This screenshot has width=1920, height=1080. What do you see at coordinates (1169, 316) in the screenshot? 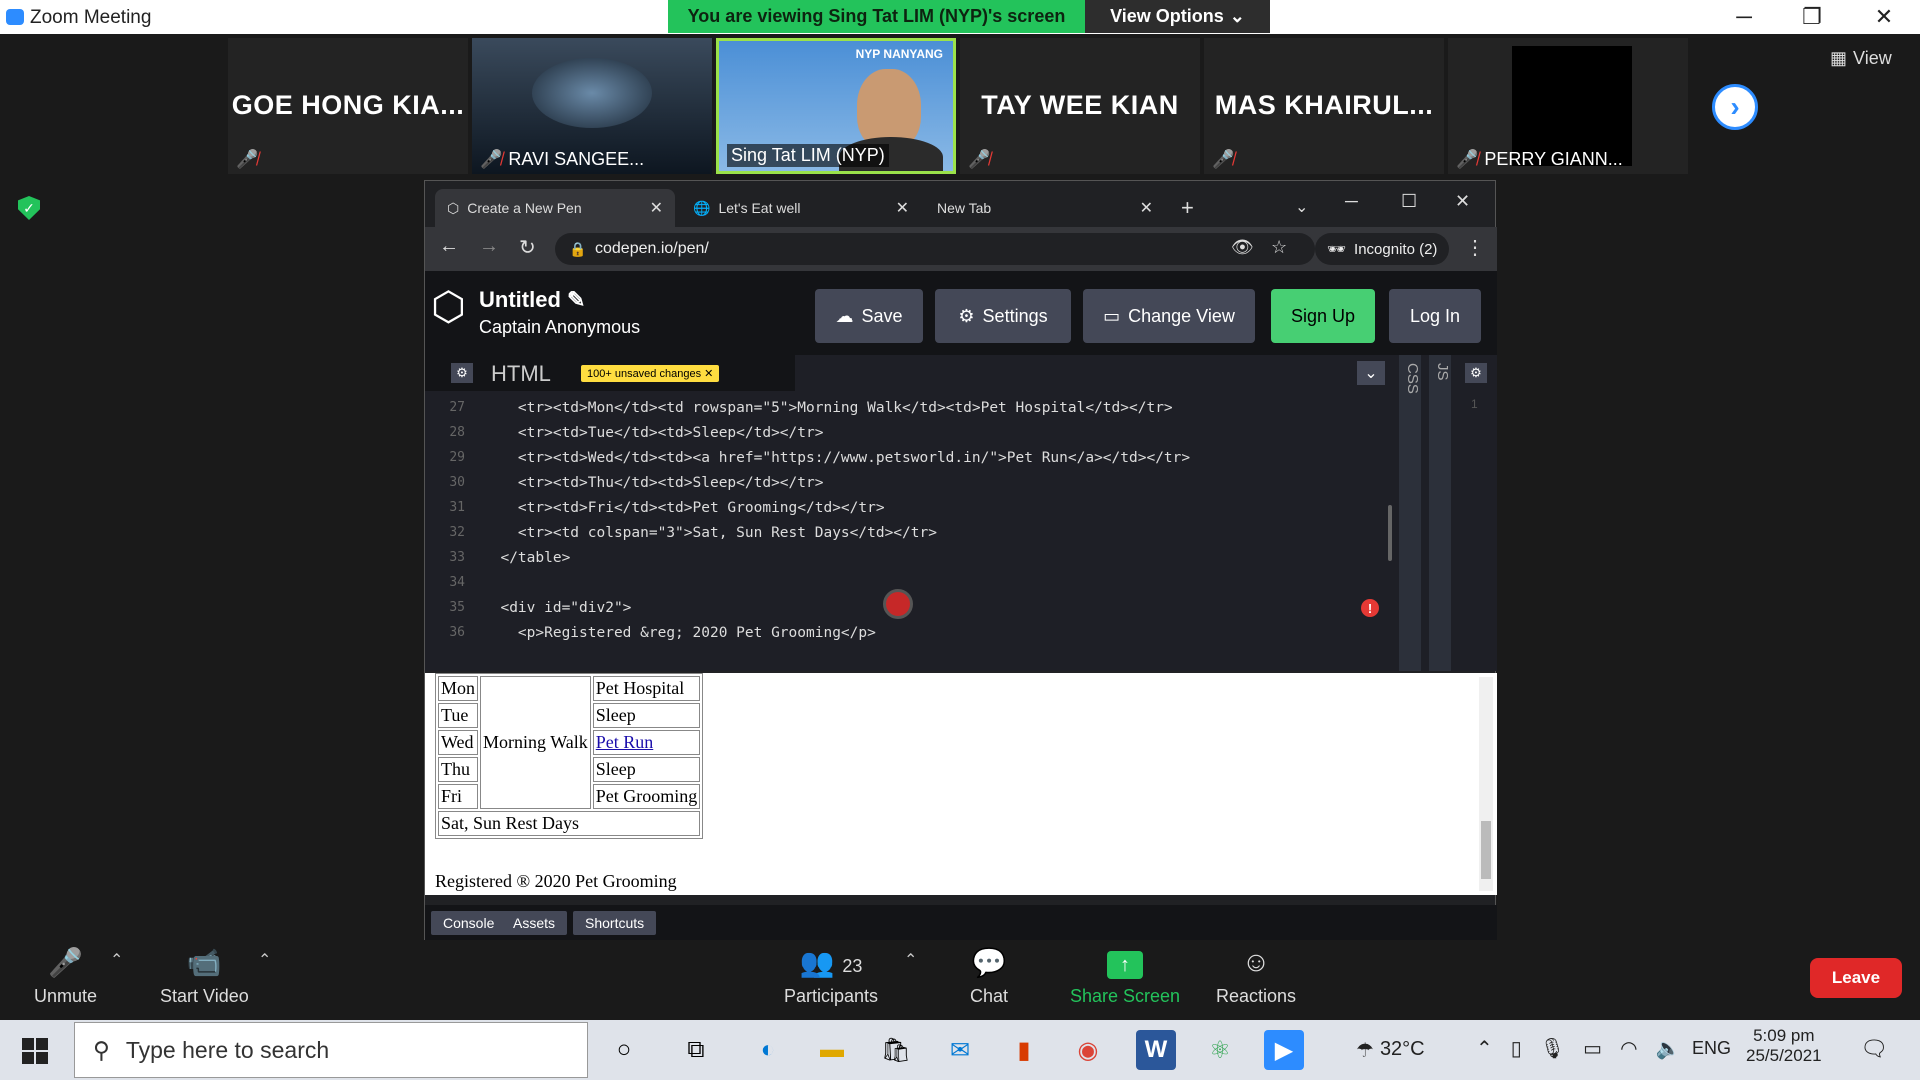
I see `change-view-button: ▭ Change View` at bounding box center [1169, 316].